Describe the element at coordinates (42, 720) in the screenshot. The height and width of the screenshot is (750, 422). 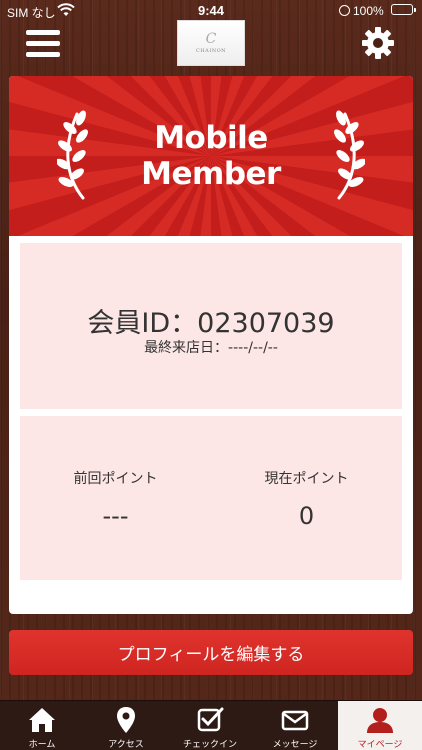
I see `home-icon` at that location.